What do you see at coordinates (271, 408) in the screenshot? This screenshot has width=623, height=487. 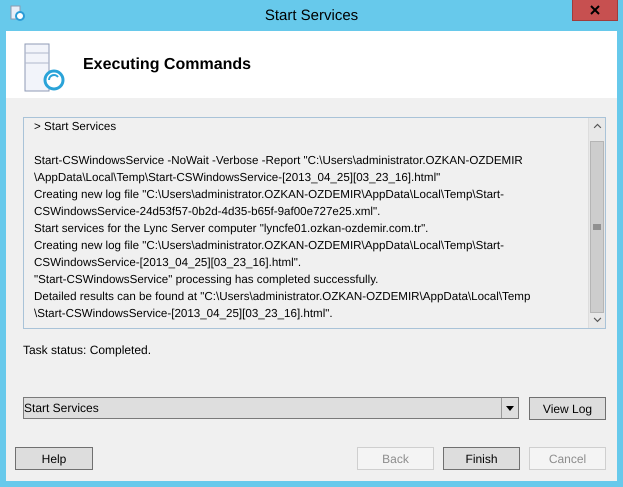 I see `task-dropdown: Start Services` at bounding box center [271, 408].